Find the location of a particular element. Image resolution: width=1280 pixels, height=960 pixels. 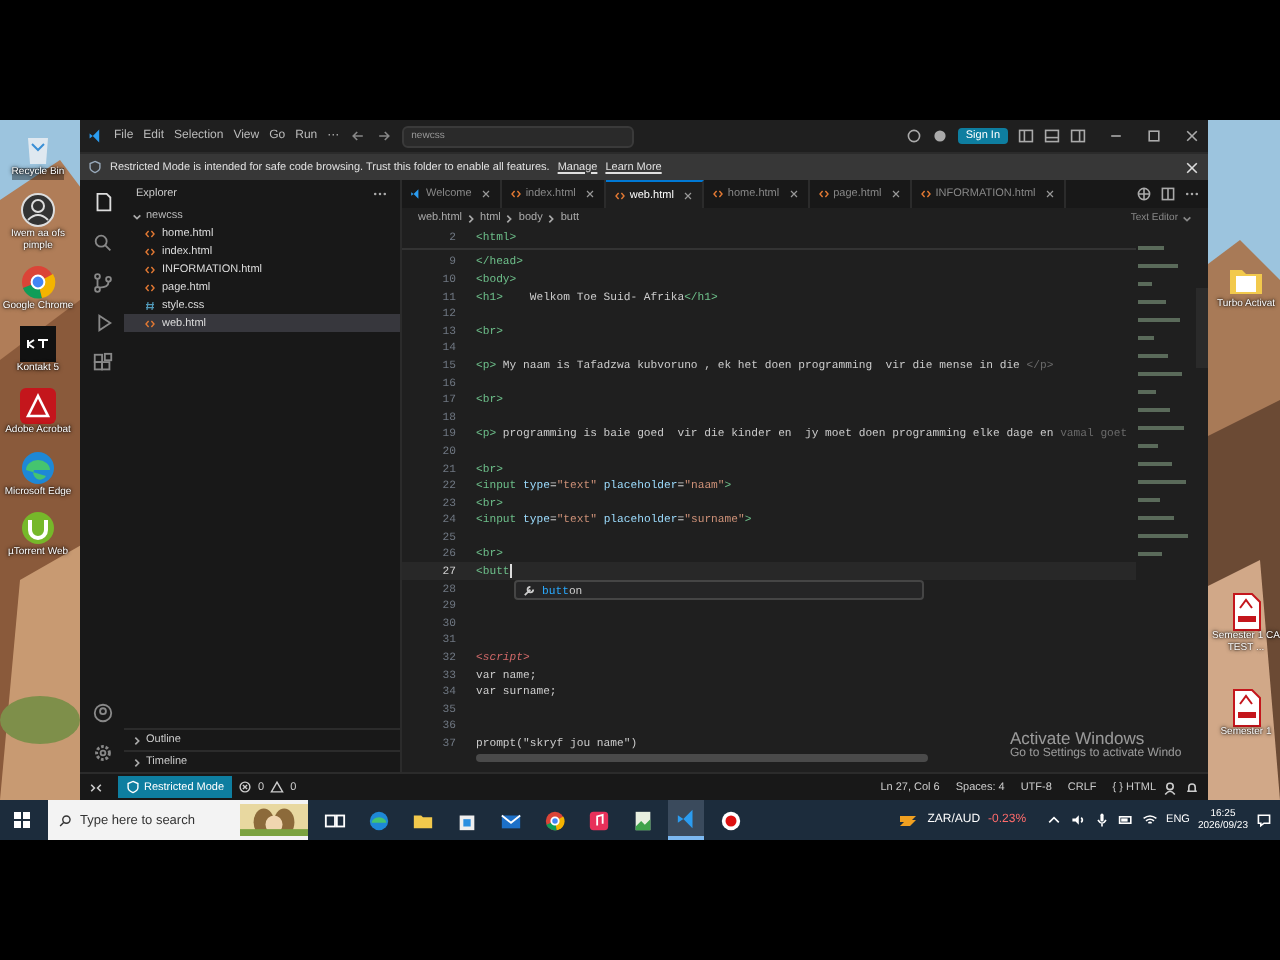

split-editor-icon is located at coordinates (1168, 194).